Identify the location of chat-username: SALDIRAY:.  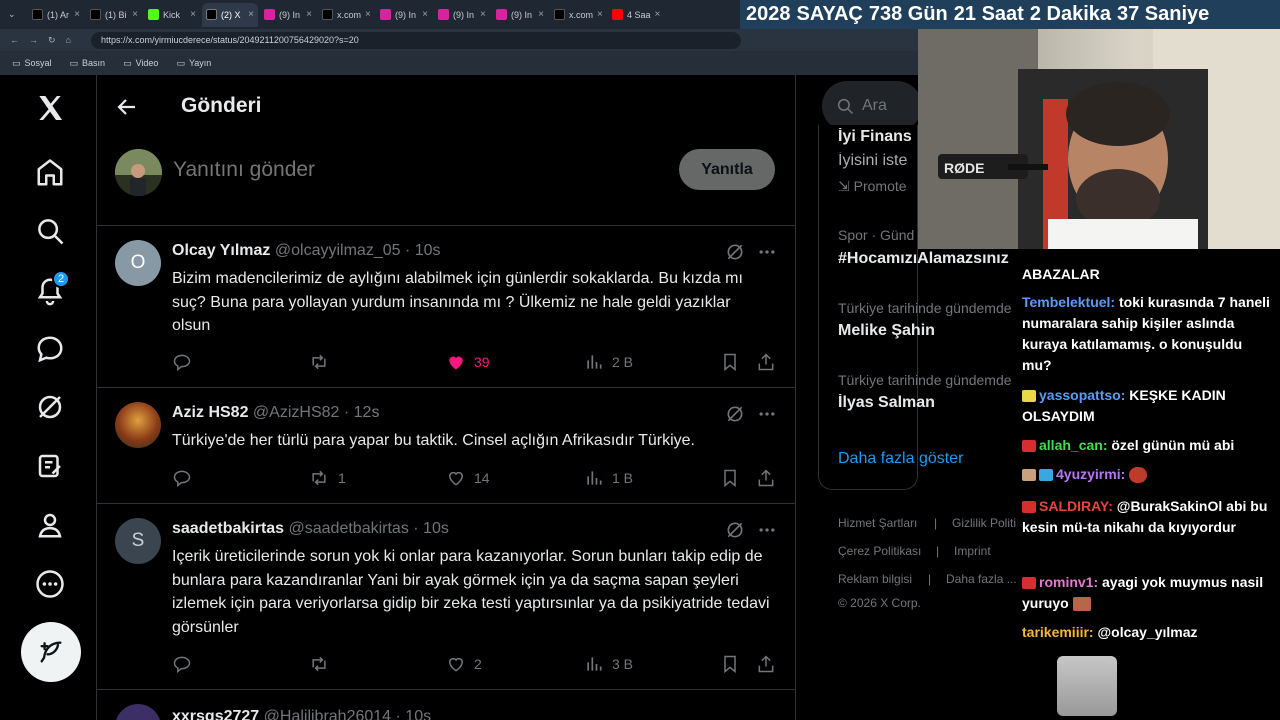
(1076, 506).